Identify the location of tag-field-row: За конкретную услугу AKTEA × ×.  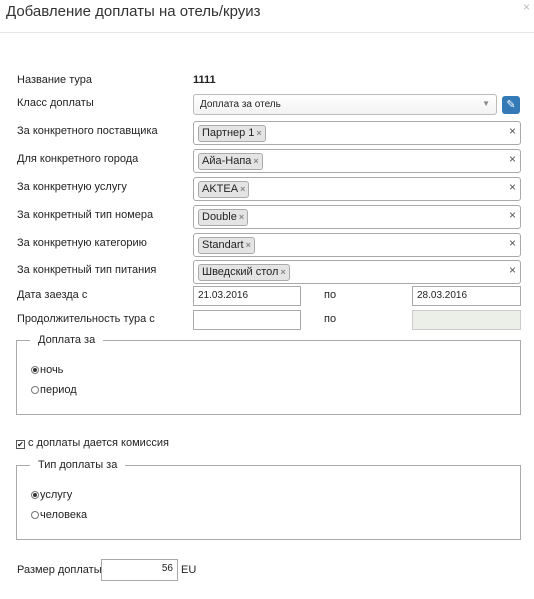
(267, 189).